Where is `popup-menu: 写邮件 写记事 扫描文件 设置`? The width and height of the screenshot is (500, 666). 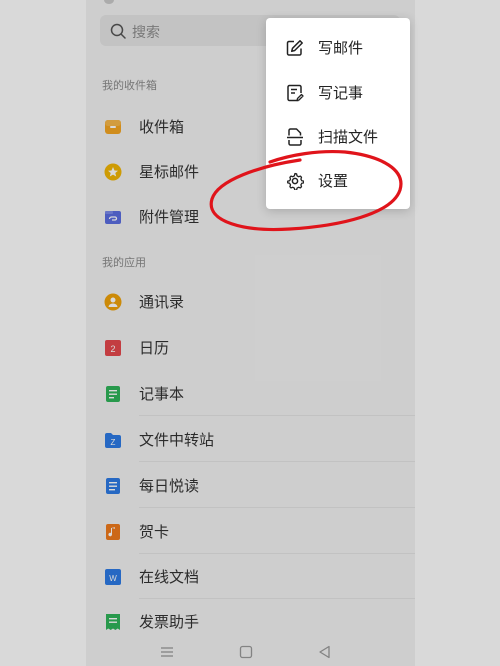
popup-menu: 写邮件 写记事 扫描文件 设置 is located at coordinates (338, 113).